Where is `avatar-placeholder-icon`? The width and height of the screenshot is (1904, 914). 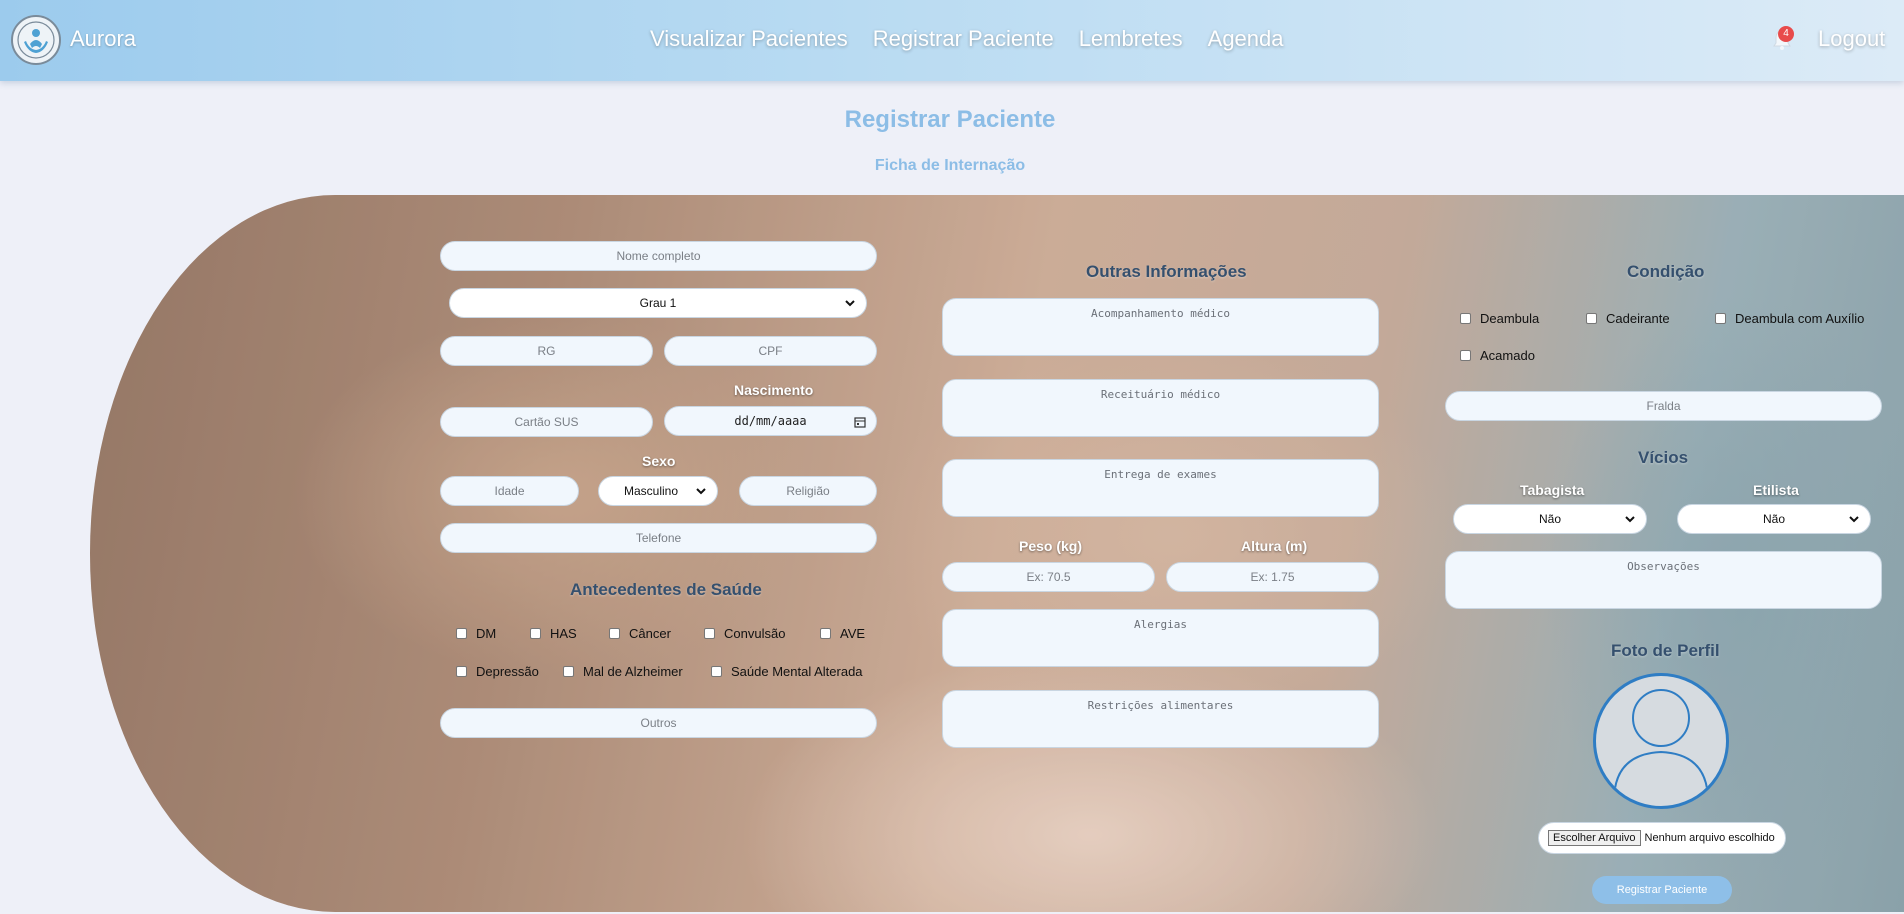
avatar-placeholder-icon is located at coordinates (1661, 741).